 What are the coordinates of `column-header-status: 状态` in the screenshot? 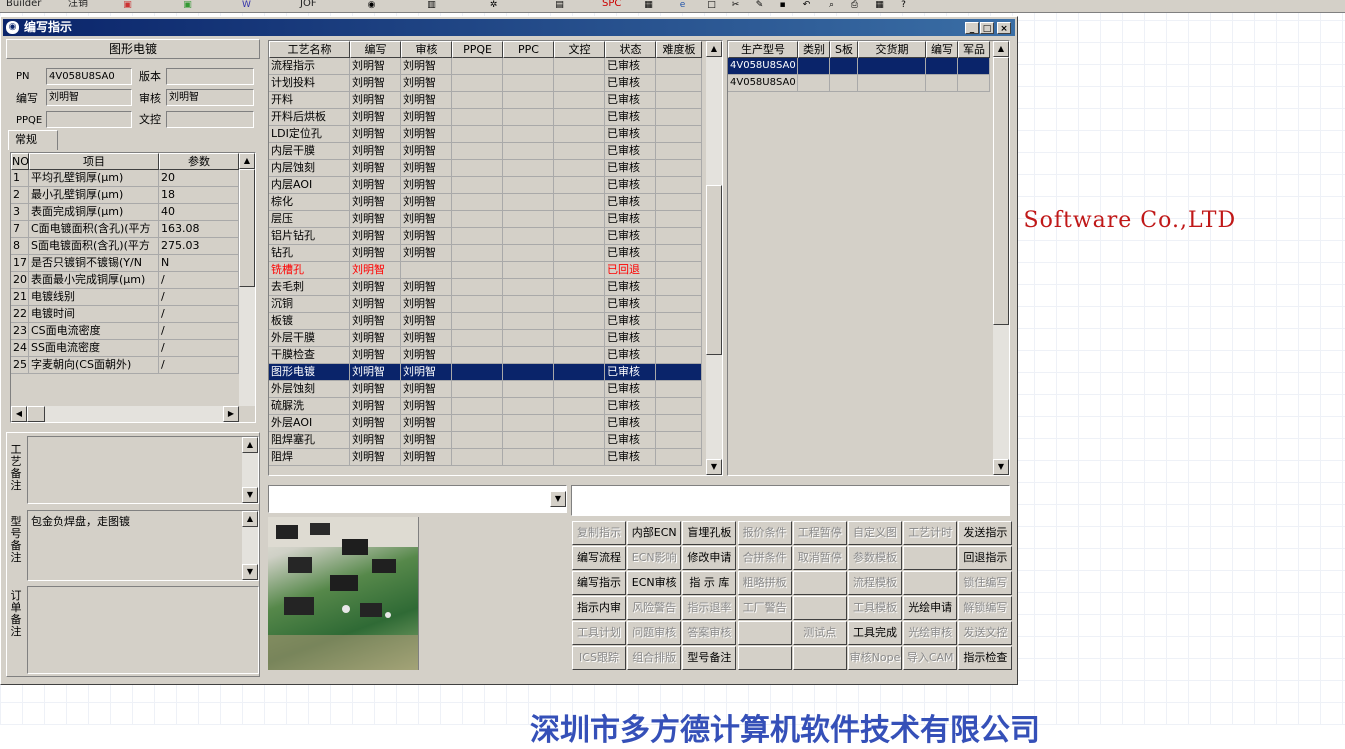 It's located at (630, 49).